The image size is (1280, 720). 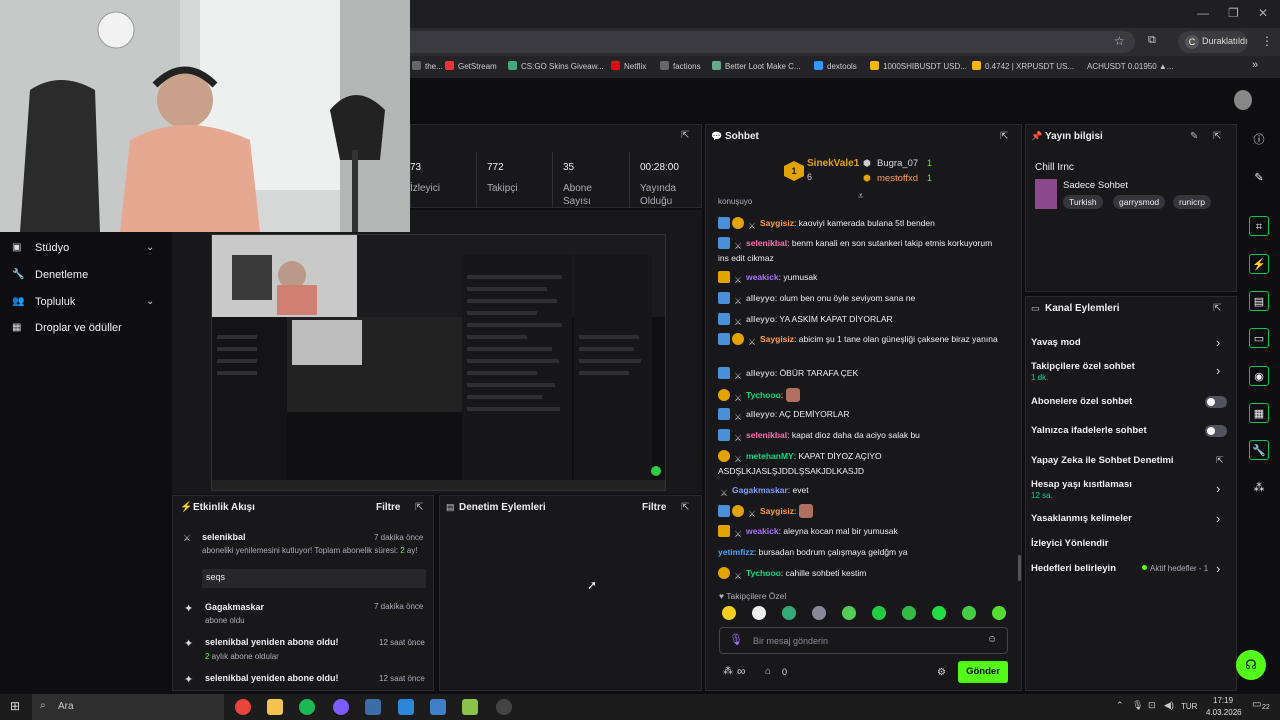 What do you see at coordinates (760, 490) in the screenshot?
I see `chat-username: Gagakmaskar` at bounding box center [760, 490].